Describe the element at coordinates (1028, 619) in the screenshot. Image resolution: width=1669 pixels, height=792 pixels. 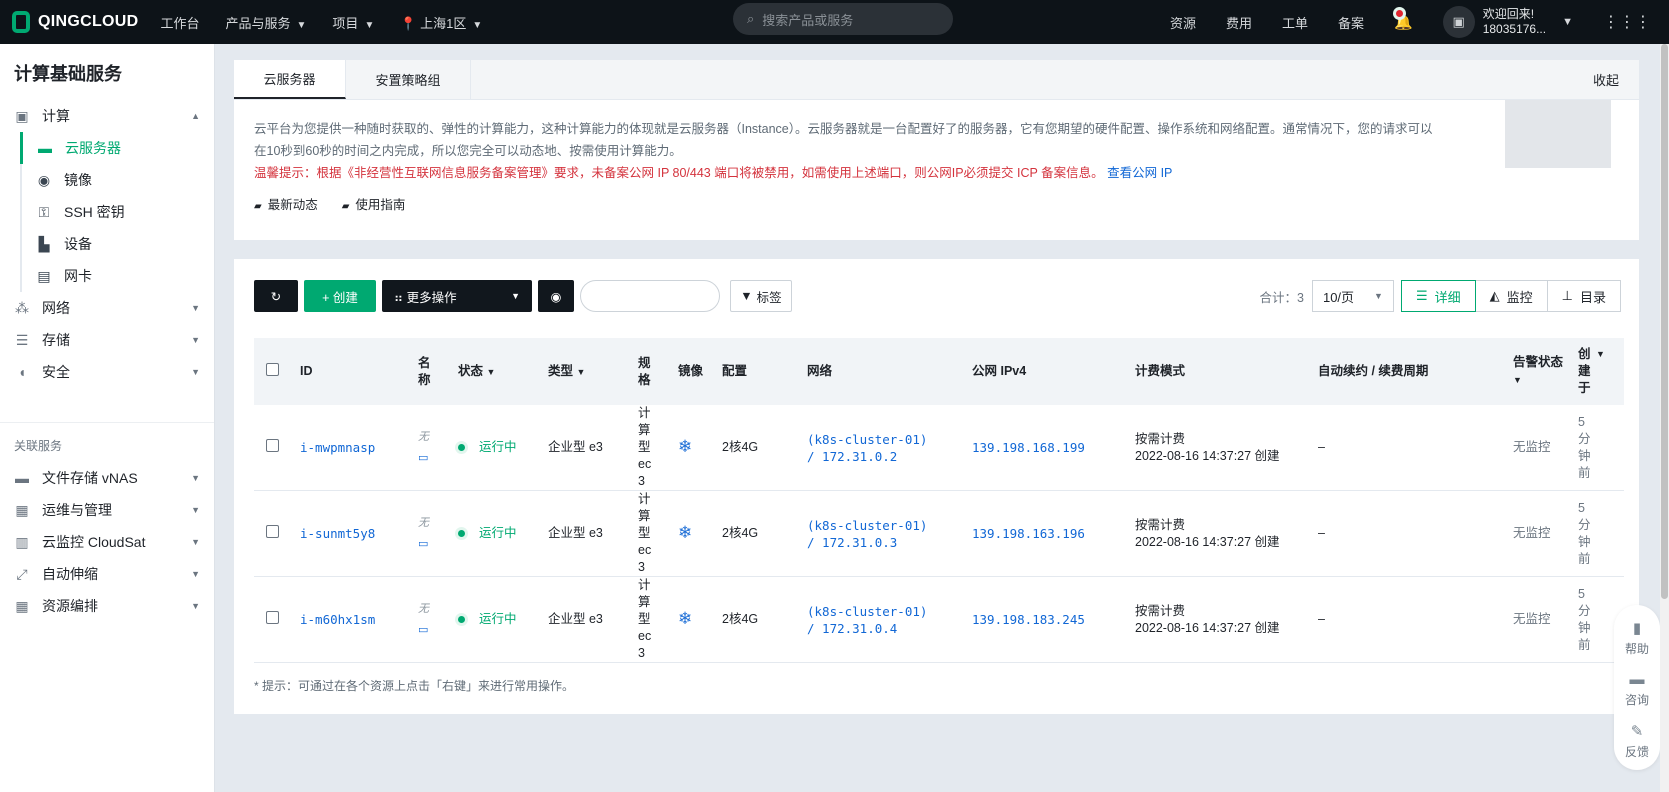
I see `public-ip-link: 139.198.183.245` at that location.